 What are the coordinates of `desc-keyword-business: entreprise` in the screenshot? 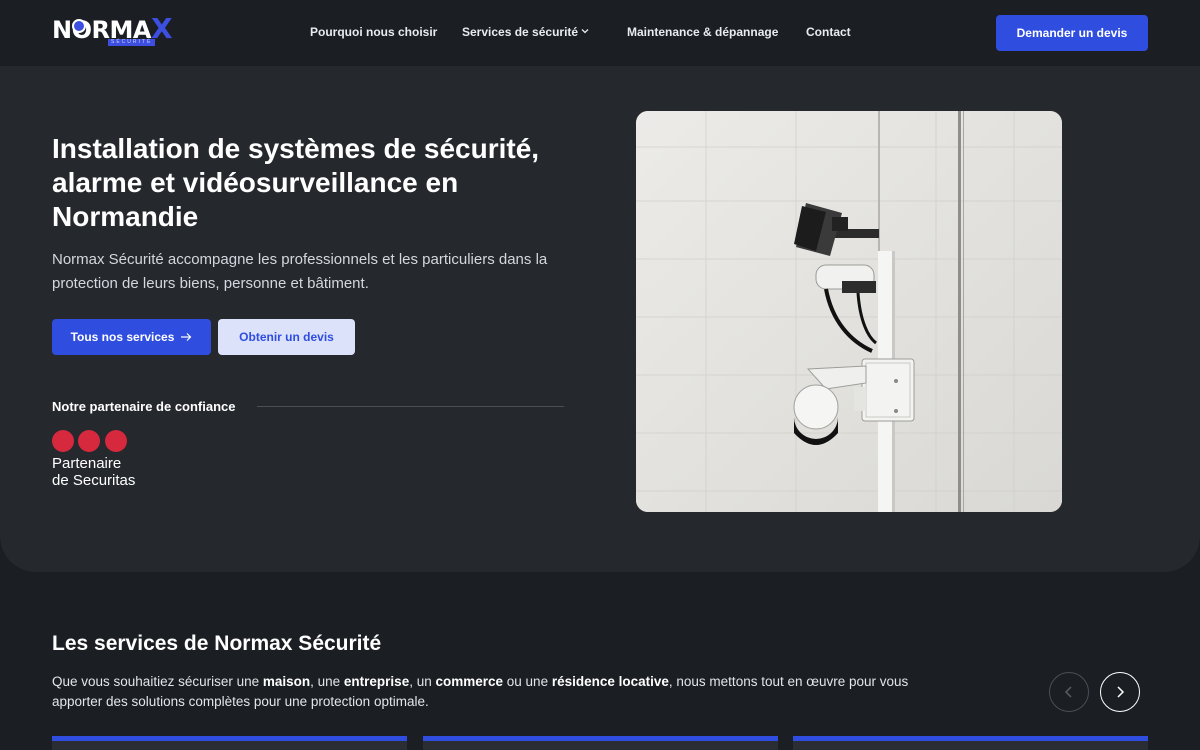 It's located at (376, 681).